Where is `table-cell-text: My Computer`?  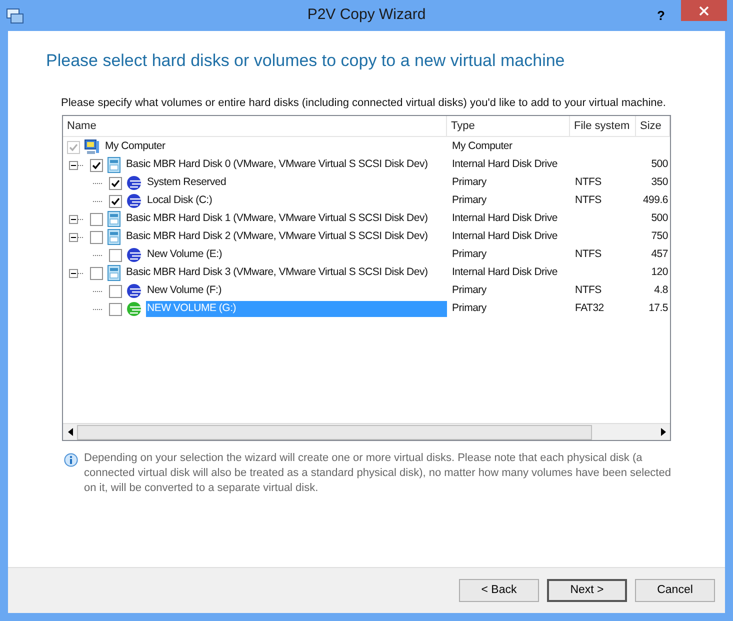 table-cell-text: My Computer is located at coordinates (482, 146).